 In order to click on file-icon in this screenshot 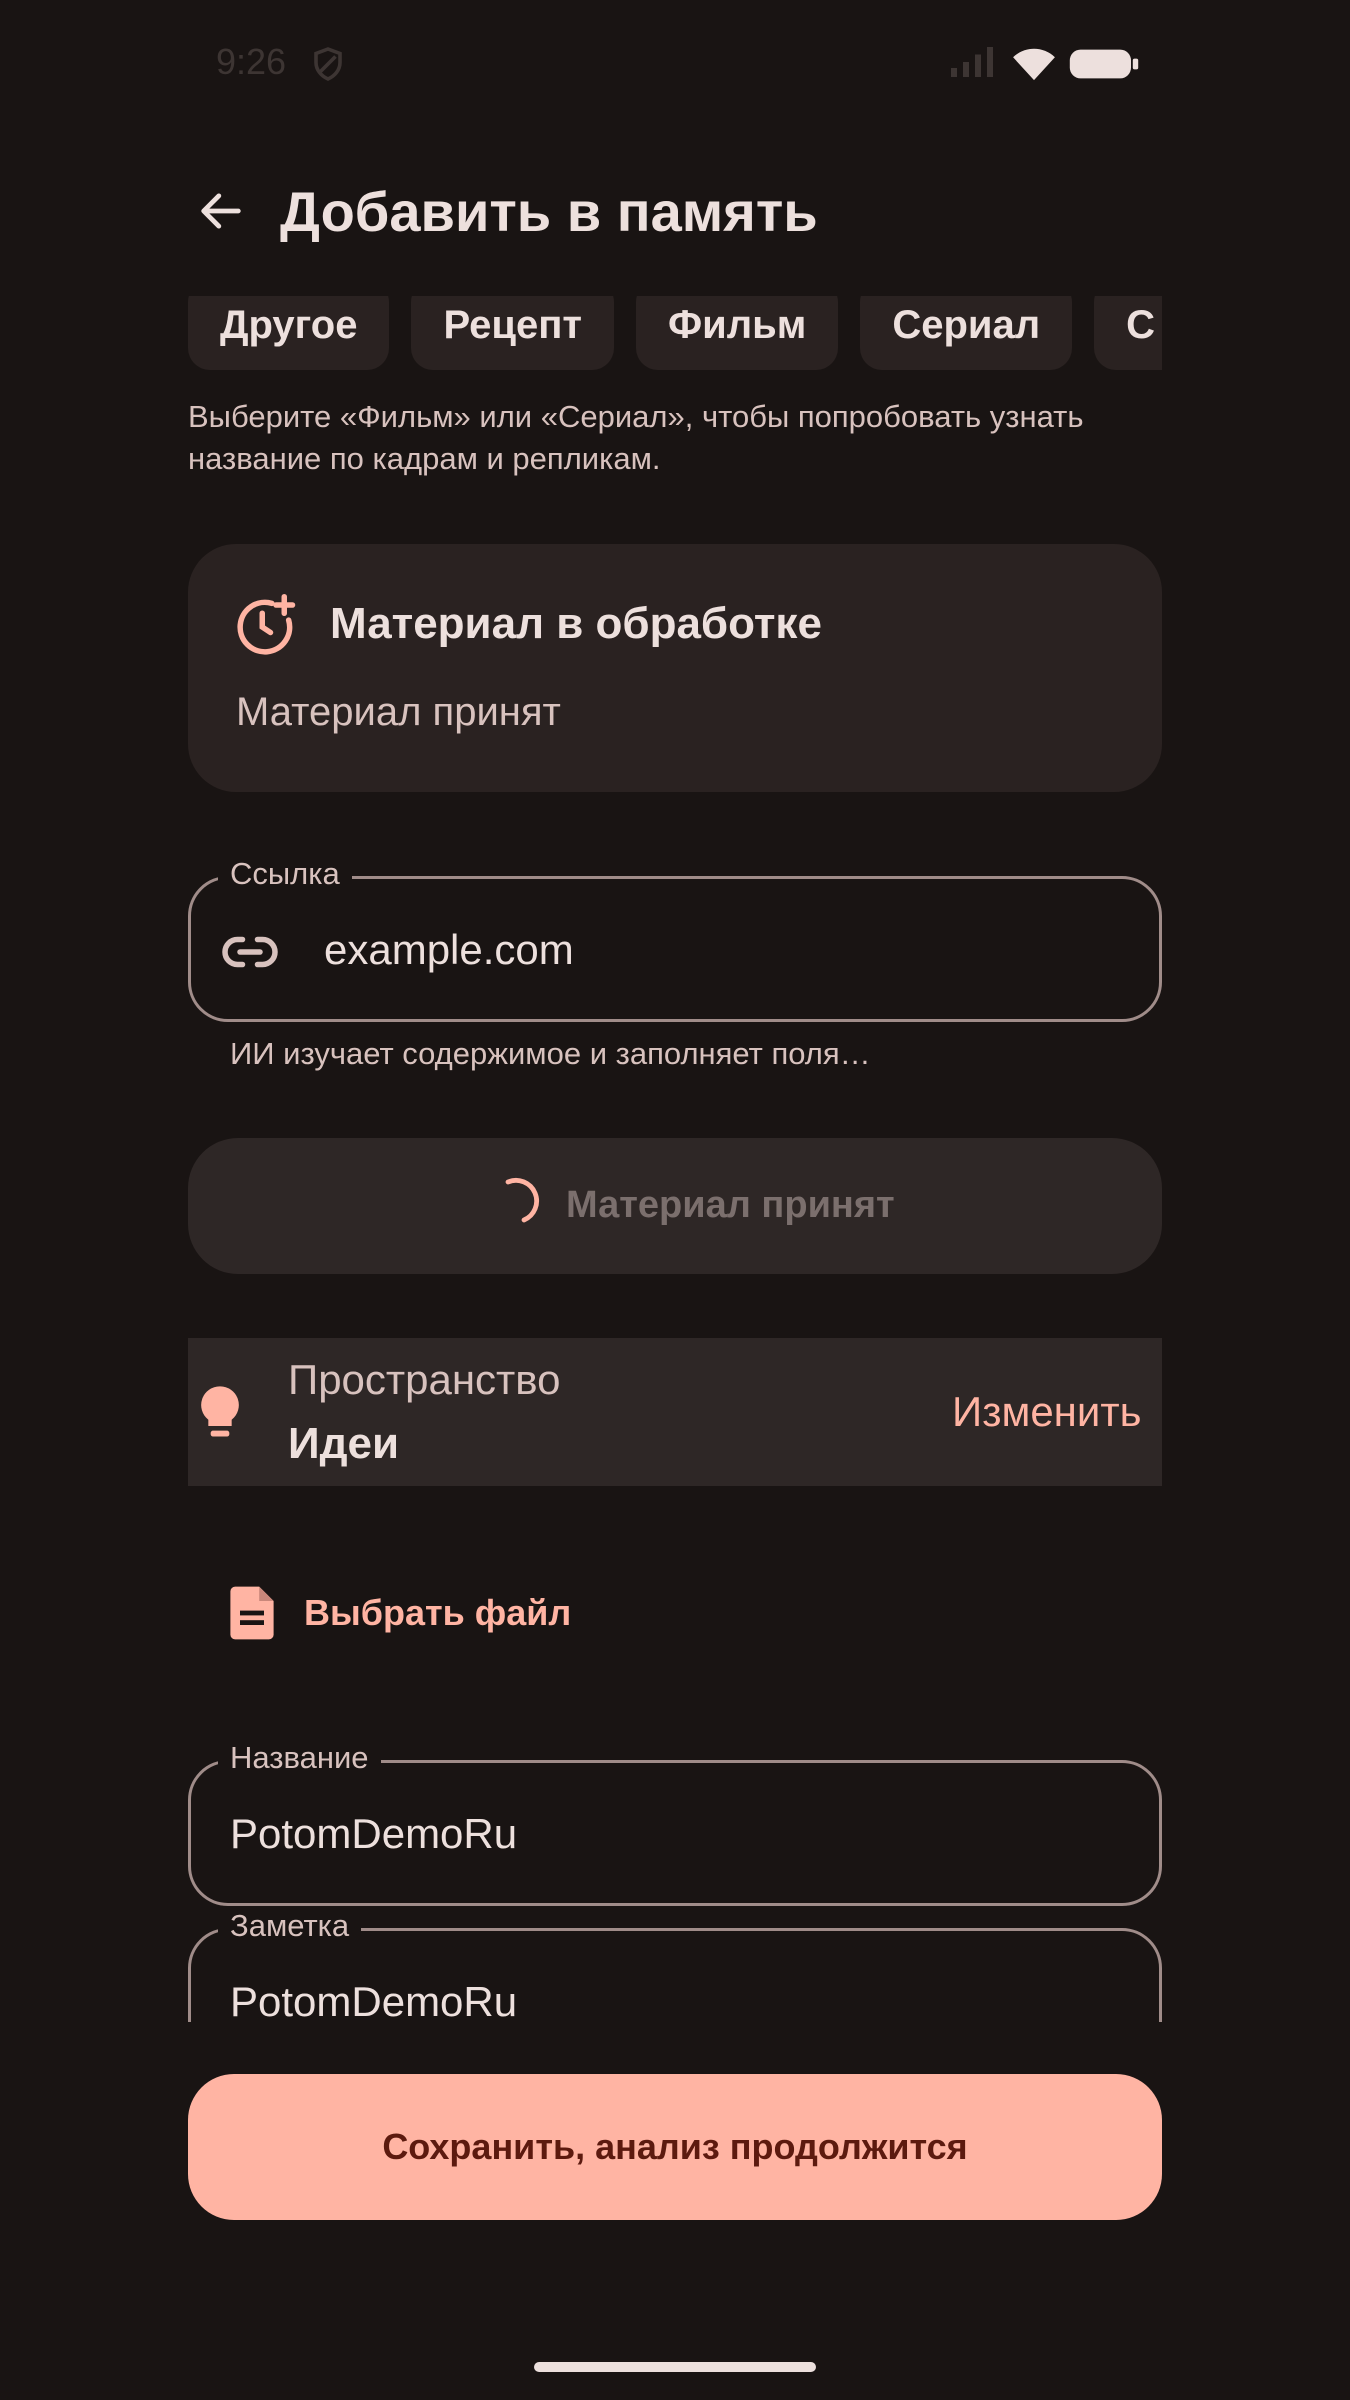, I will do `click(252, 1613)`.